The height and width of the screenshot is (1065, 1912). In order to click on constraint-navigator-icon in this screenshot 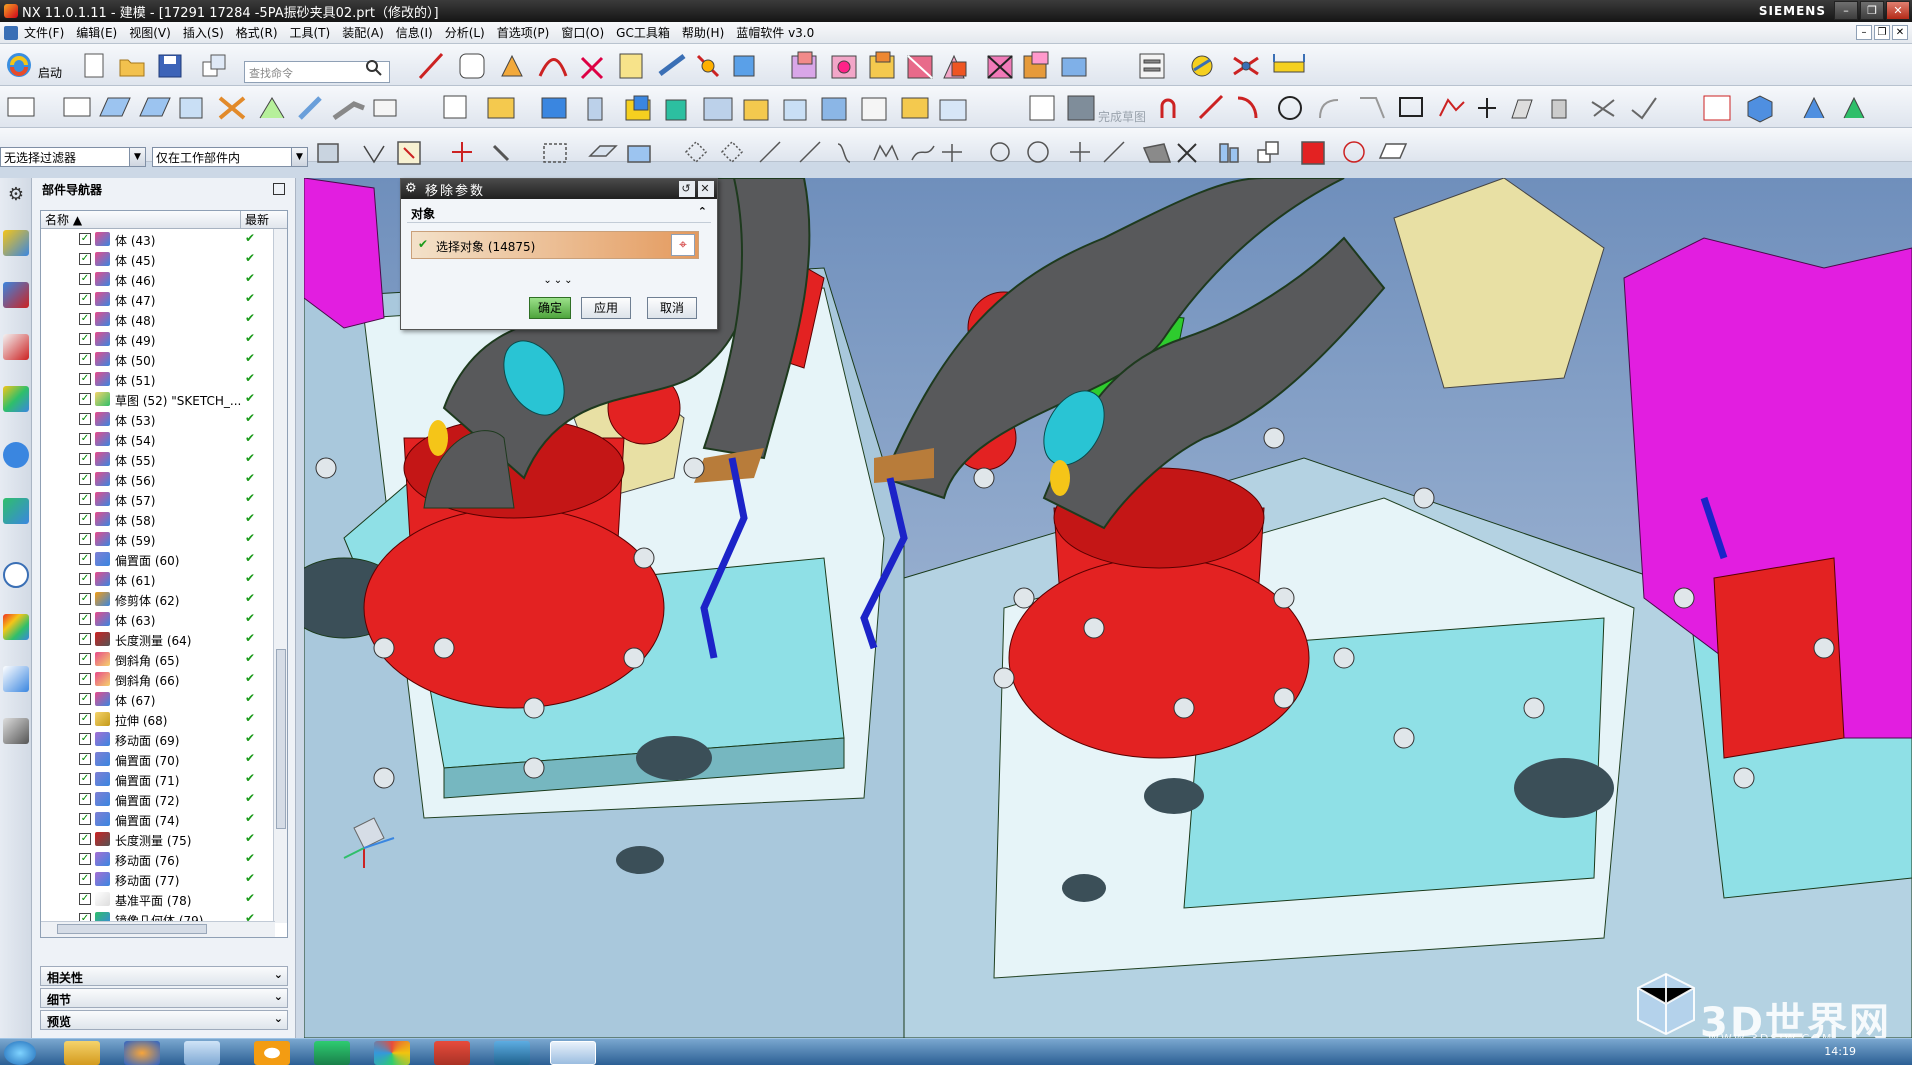, I will do `click(16, 295)`.